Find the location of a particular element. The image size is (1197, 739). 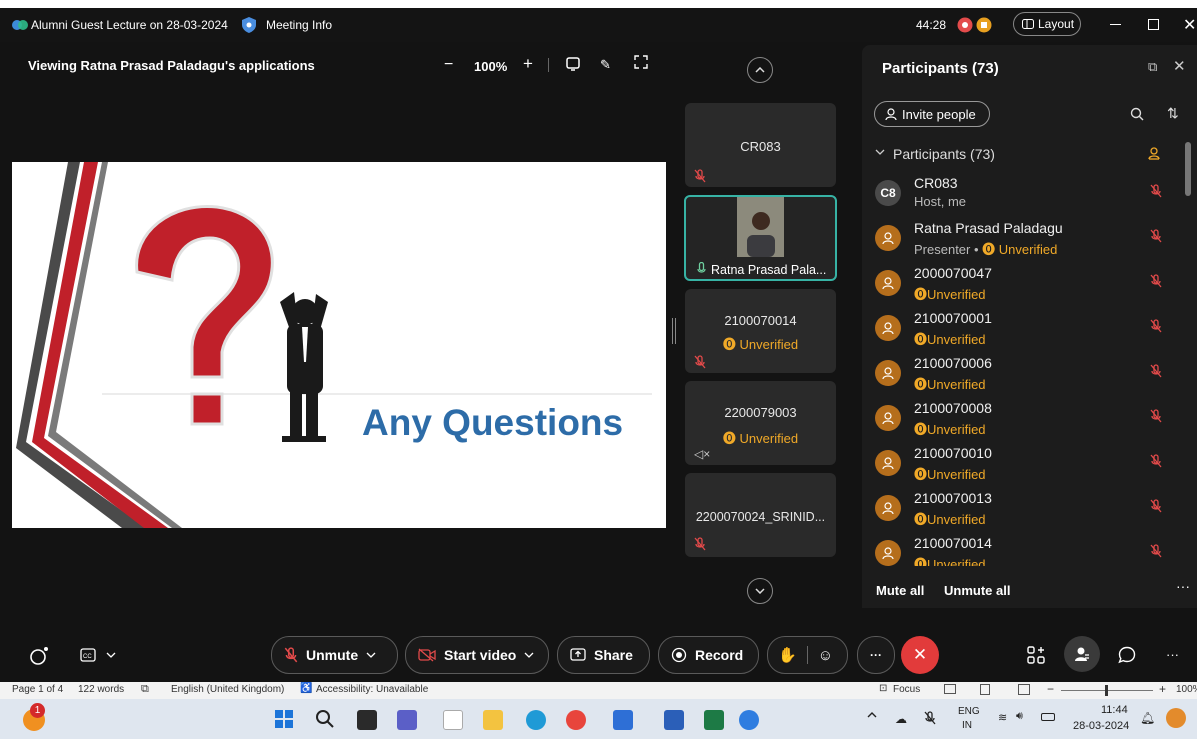

print-layout-icon is located at coordinates (985, 689).